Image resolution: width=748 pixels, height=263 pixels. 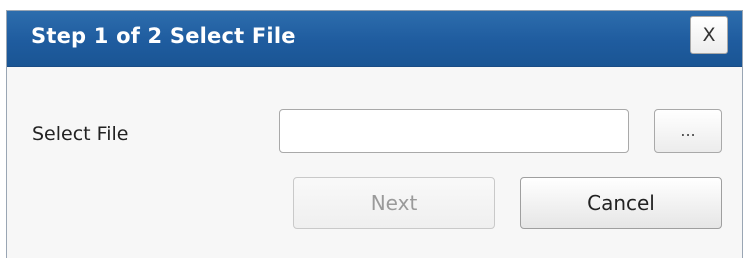 I want to click on cancel-button-label: Cancel, so click(x=621, y=203).